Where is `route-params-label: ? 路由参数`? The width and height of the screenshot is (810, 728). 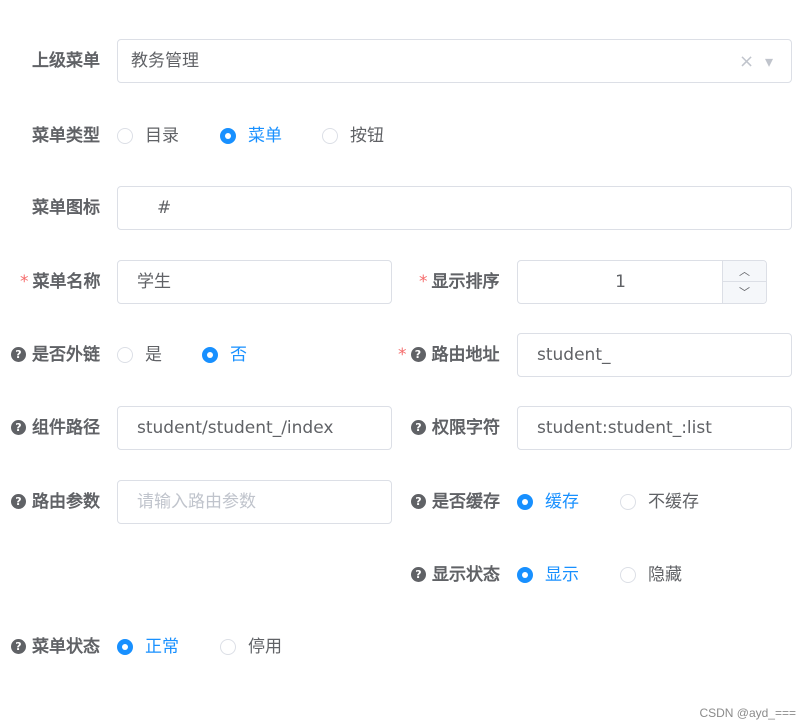
route-params-label: ? 路由参数 is located at coordinates (55, 502).